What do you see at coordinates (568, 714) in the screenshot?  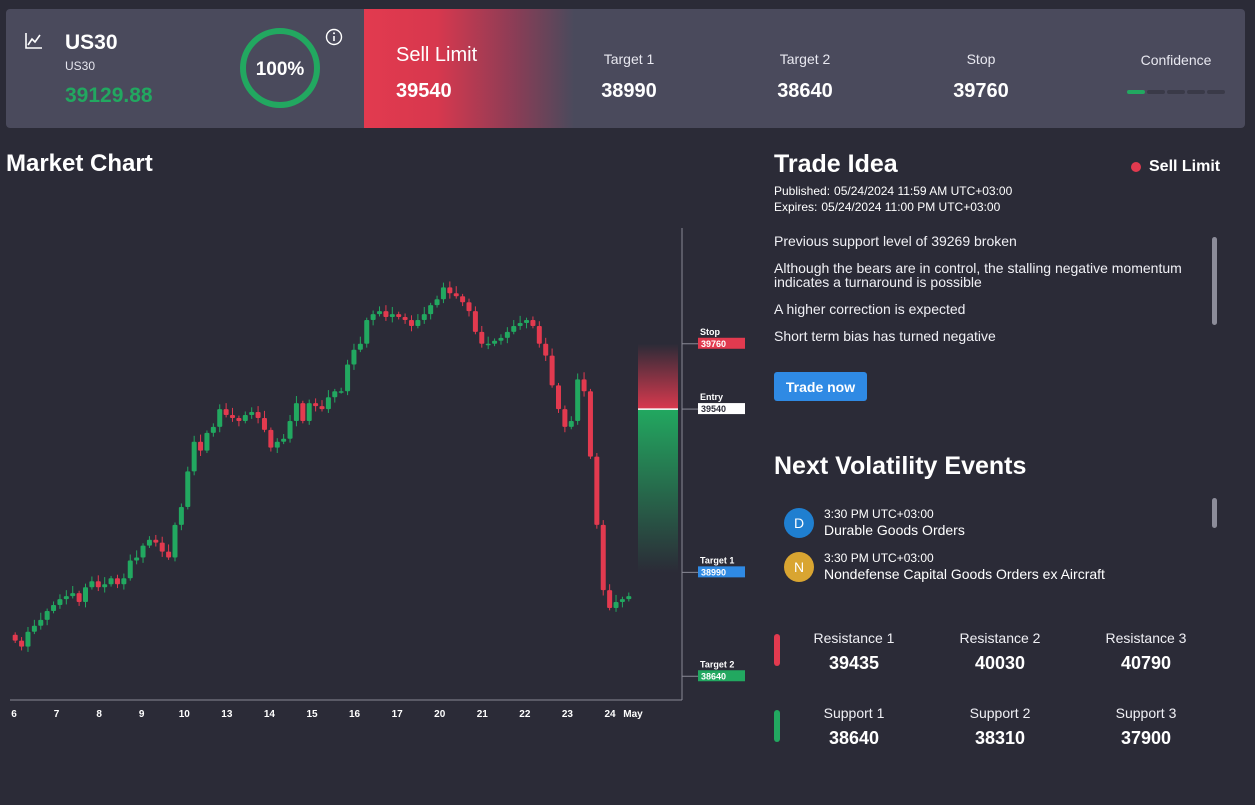 I see `x-tick-label: 23` at bounding box center [568, 714].